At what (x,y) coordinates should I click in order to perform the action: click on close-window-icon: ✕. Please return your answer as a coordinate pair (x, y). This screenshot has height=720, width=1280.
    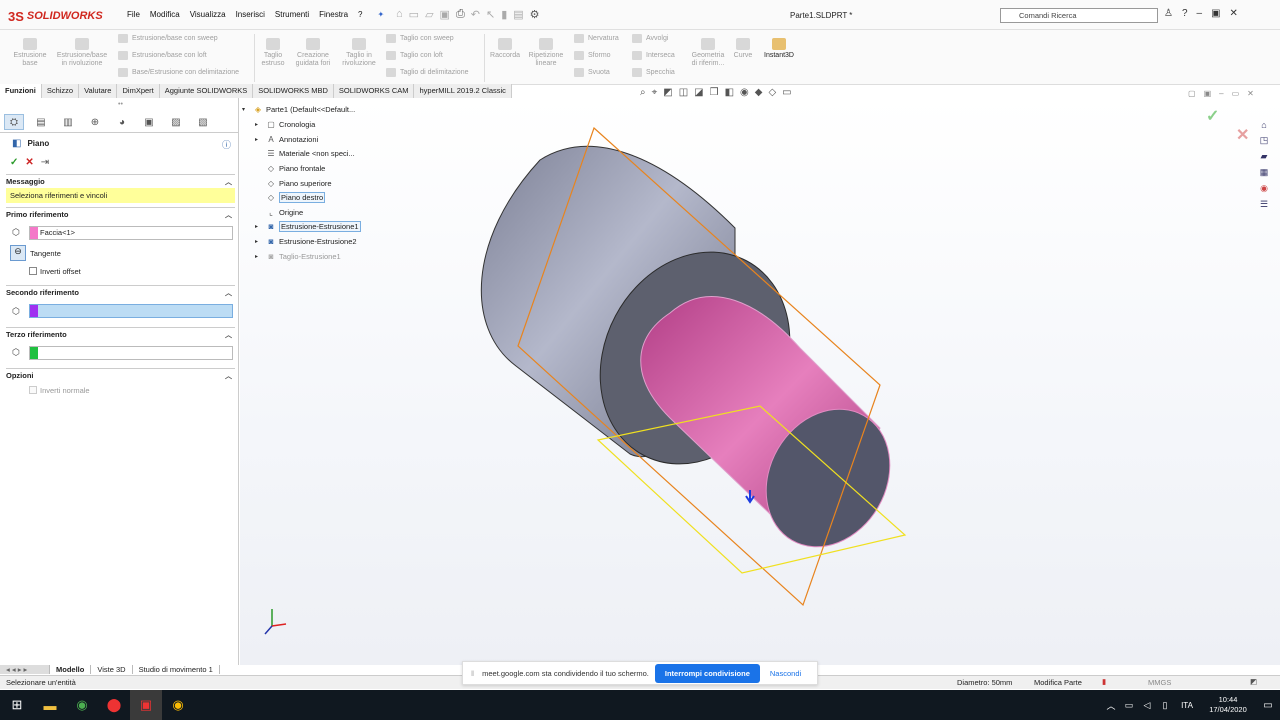
    Looking at the image, I should click on (1234, 13).